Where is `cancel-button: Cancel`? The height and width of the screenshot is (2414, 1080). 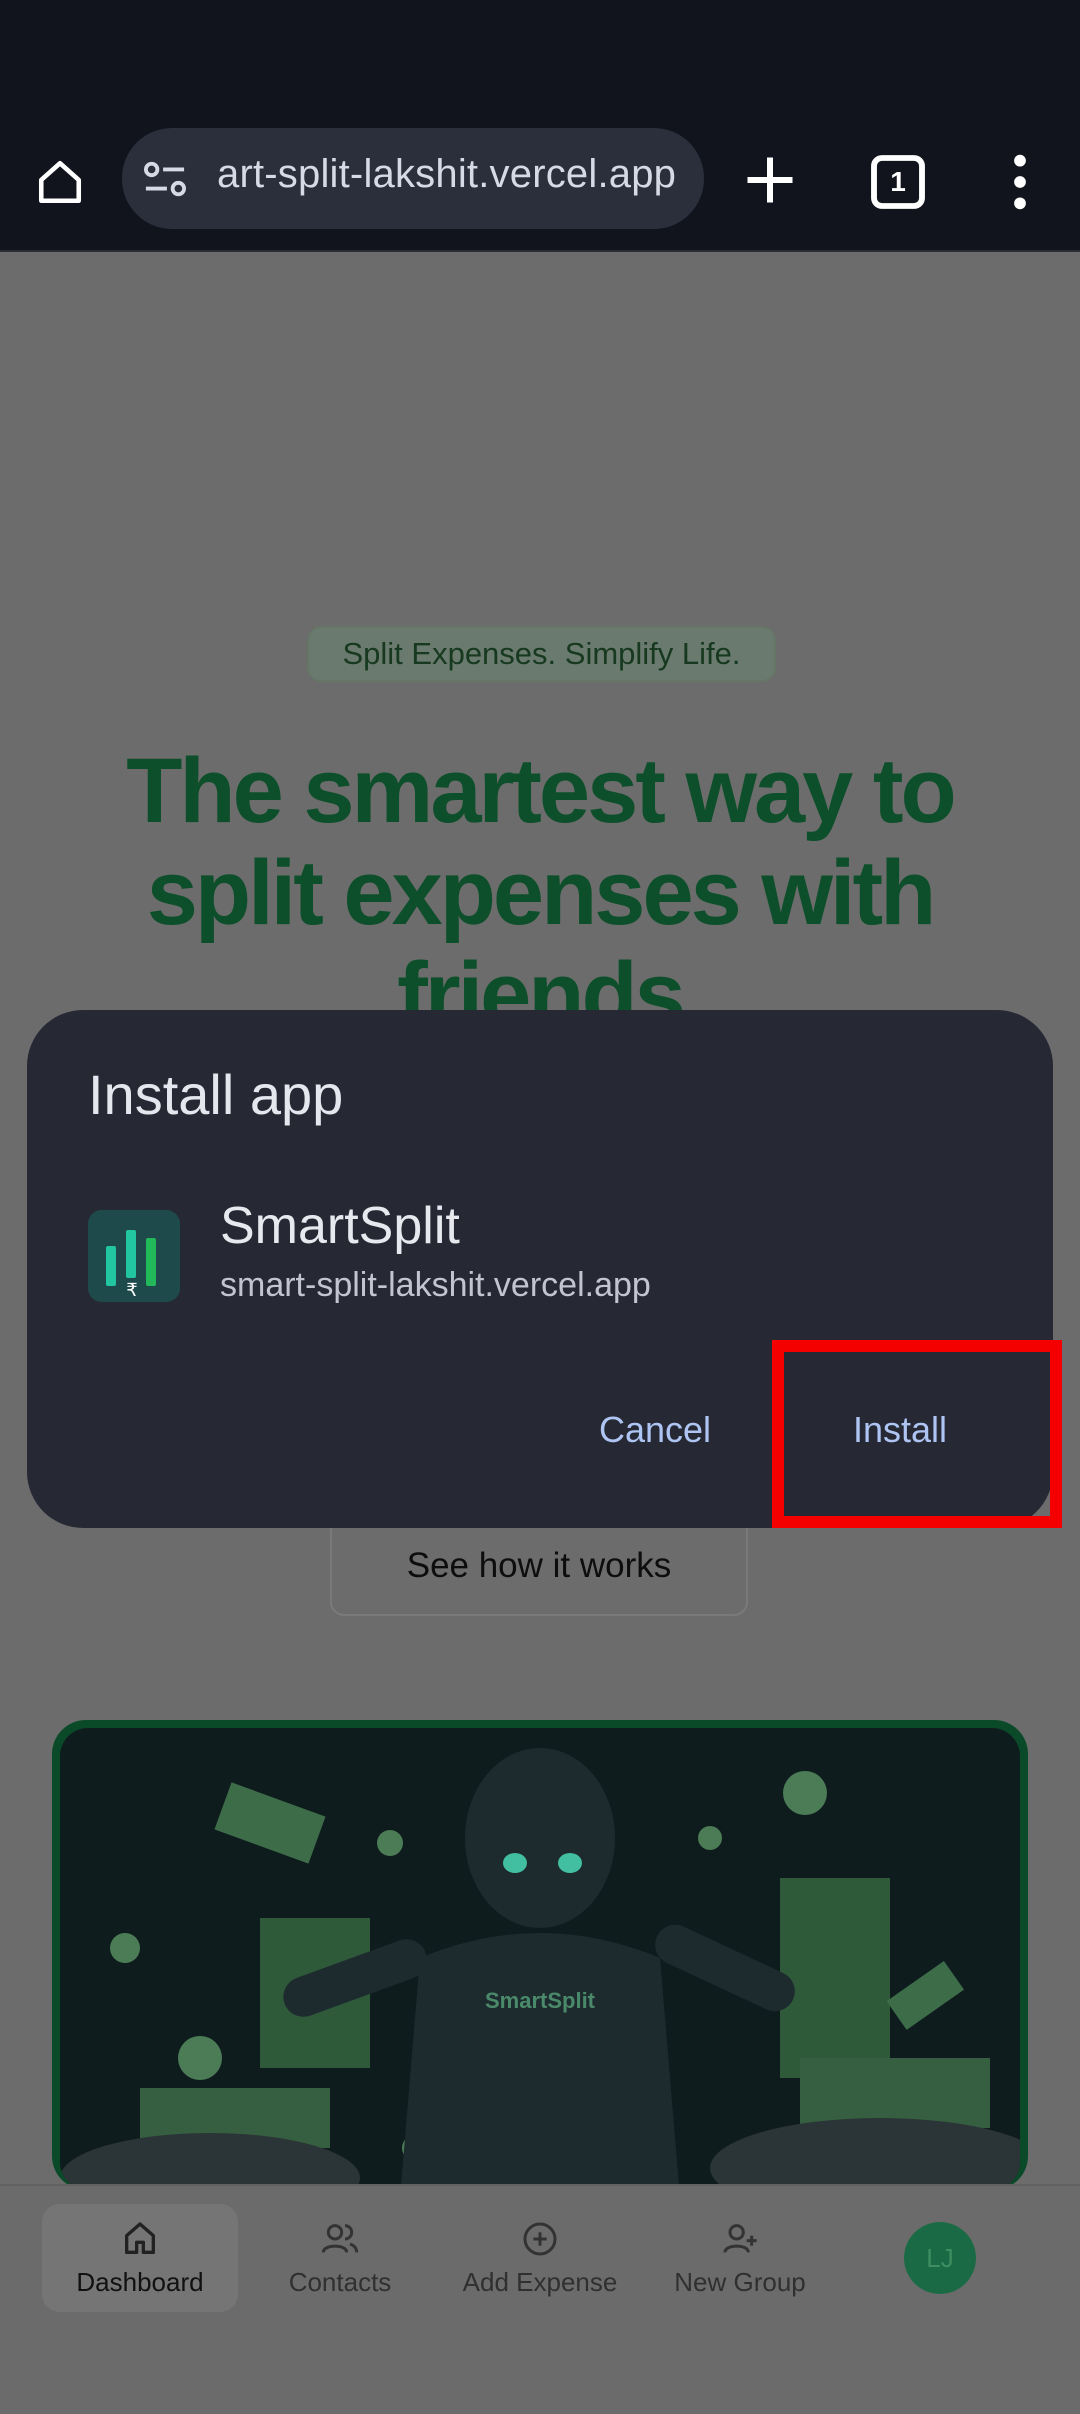 cancel-button: Cancel is located at coordinates (655, 1430).